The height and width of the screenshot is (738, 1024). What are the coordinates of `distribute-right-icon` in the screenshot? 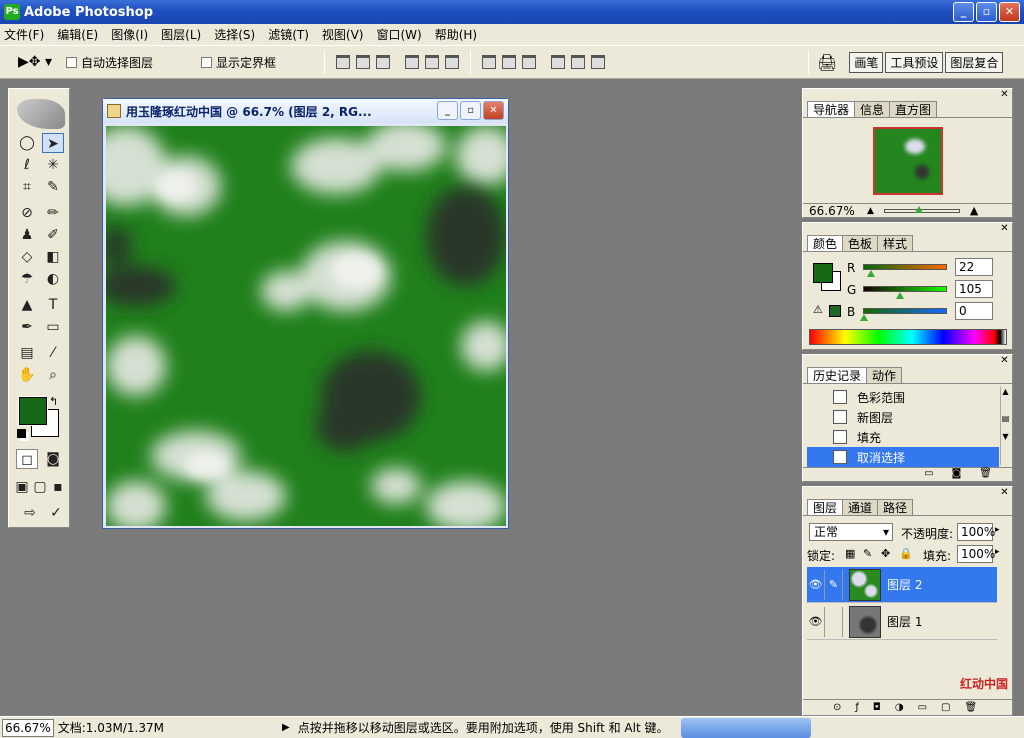 It's located at (598, 62).